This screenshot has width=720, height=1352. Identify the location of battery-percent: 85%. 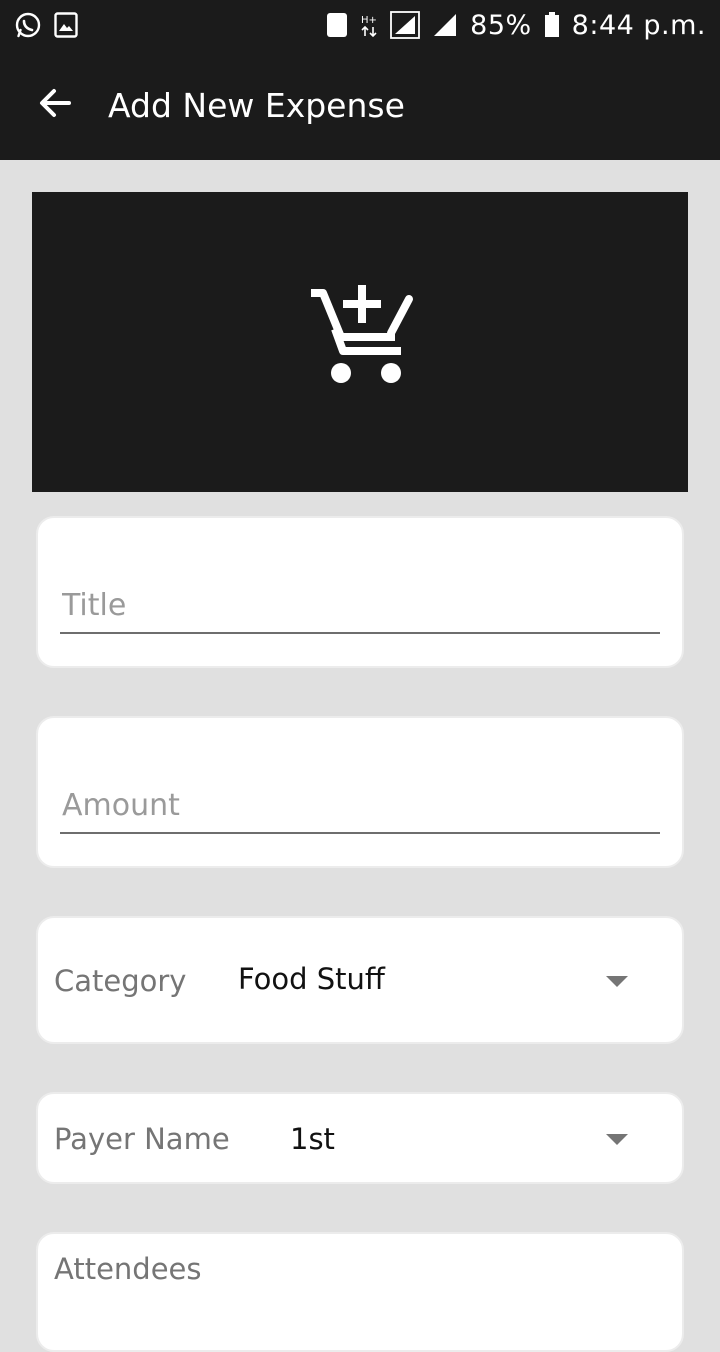
(501, 25).